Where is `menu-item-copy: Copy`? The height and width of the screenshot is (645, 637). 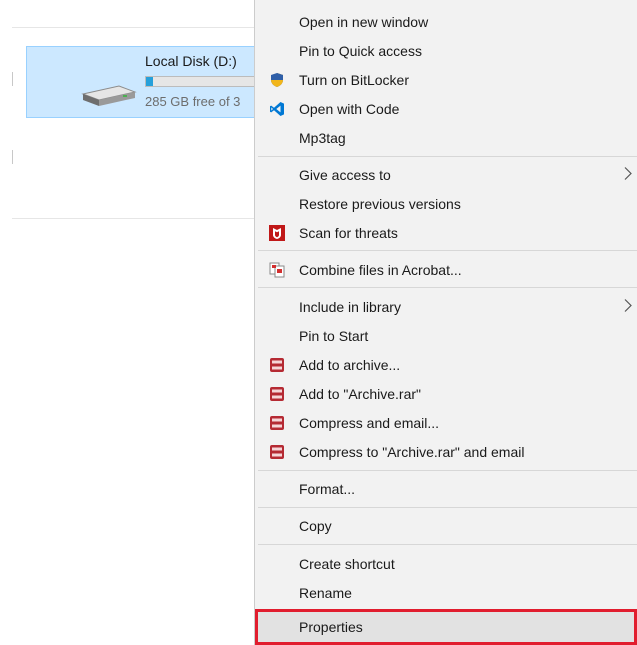 menu-item-copy: Copy is located at coordinates (446, 525).